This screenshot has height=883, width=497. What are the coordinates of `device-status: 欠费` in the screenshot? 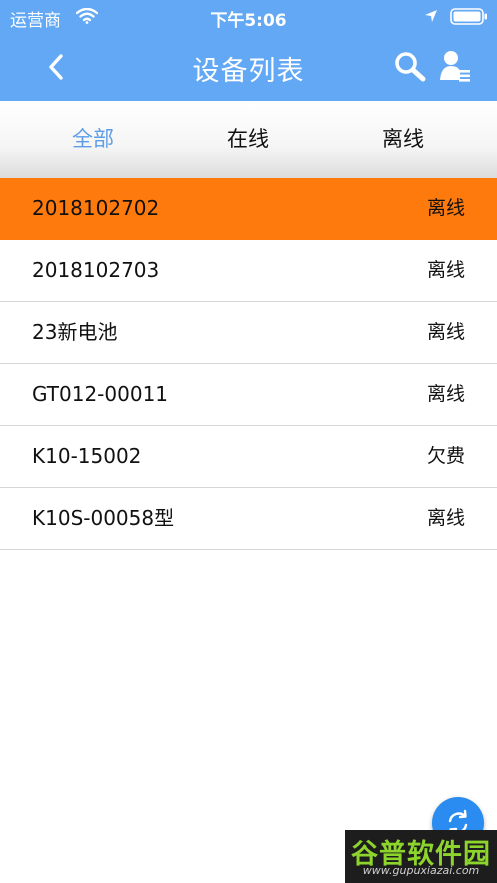 It's located at (445, 456).